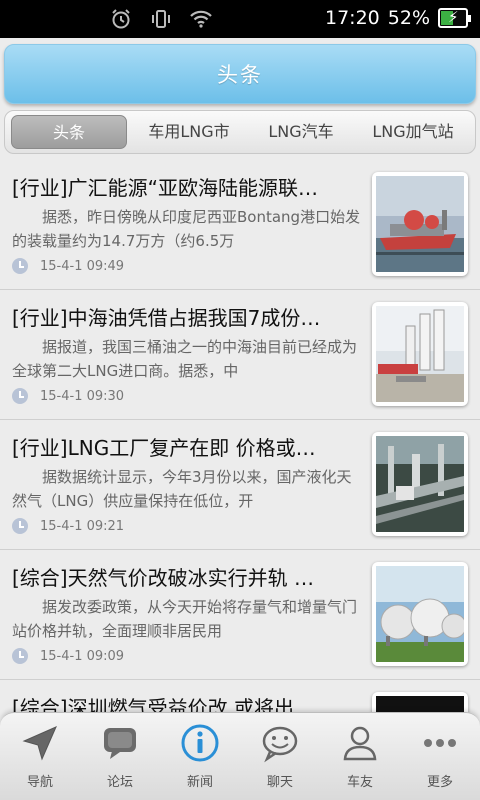 This screenshot has height=800, width=480. Describe the element at coordinates (82, 526) in the screenshot. I see `news-time: 15-4-1 09:21` at that location.